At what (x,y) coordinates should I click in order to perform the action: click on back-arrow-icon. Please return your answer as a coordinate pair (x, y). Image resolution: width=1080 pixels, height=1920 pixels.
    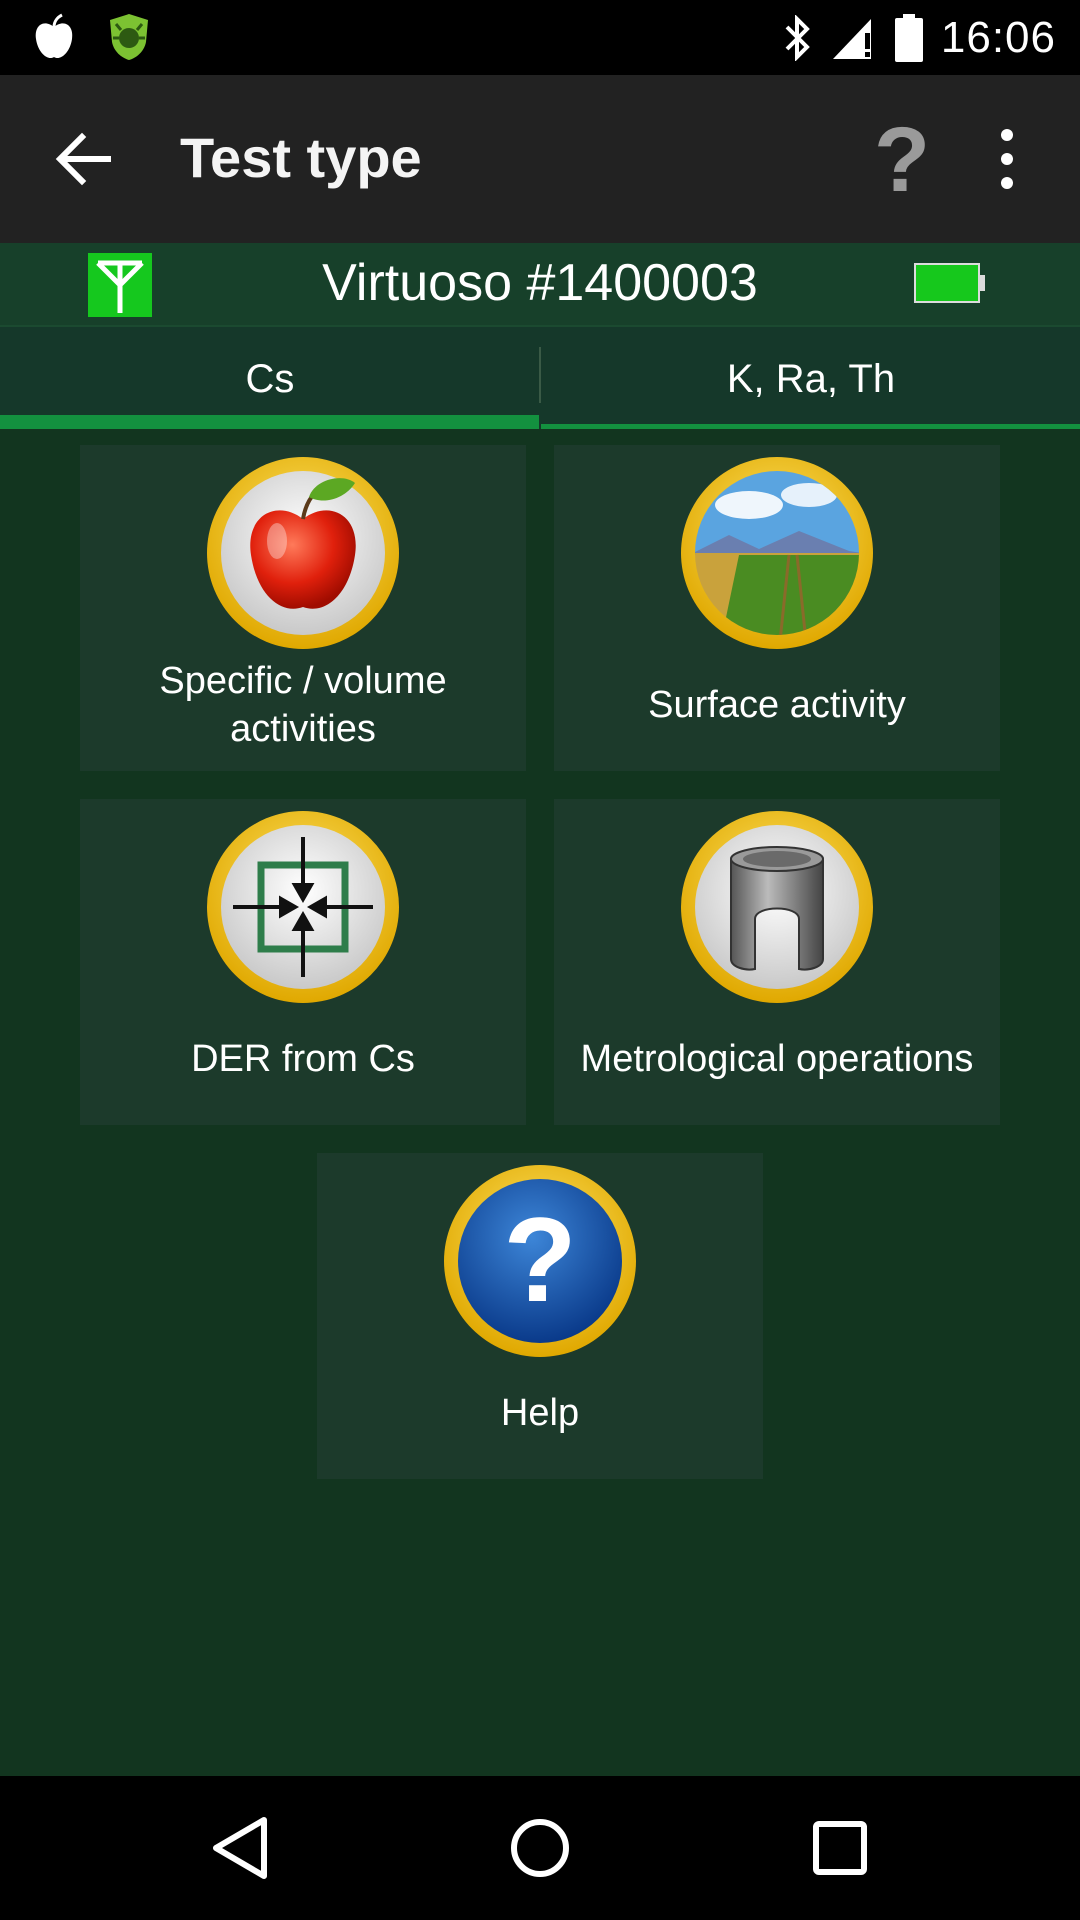
    Looking at the image, I should click on (84, 159).